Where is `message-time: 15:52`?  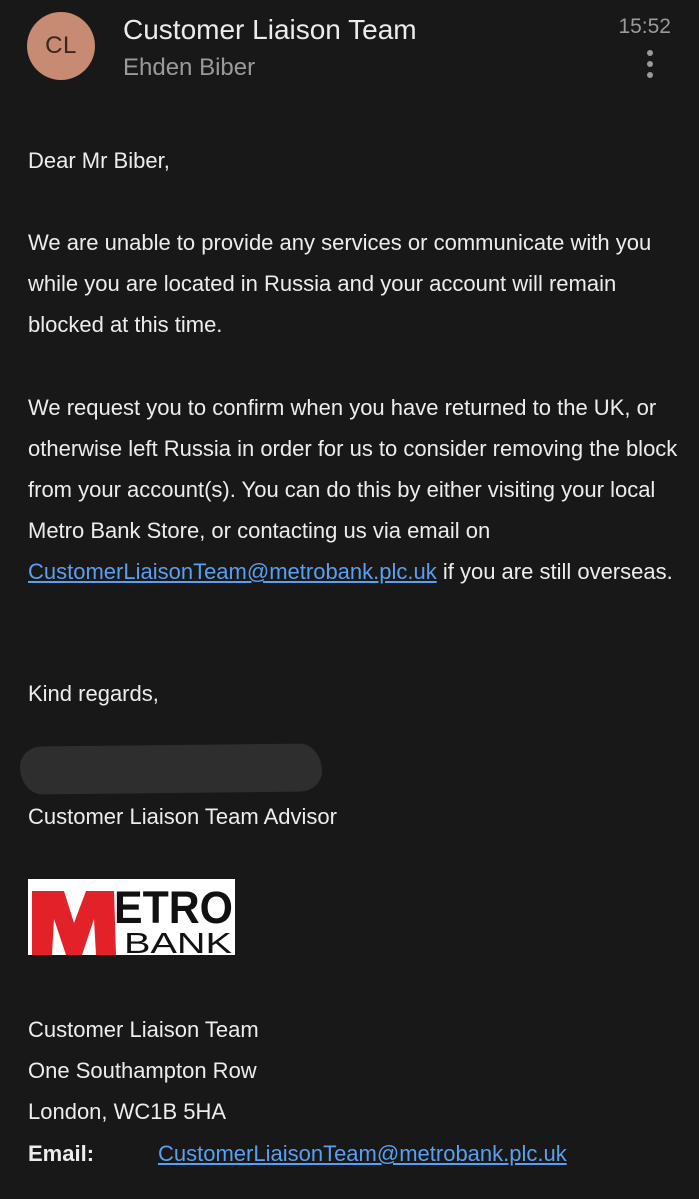 message-time: 15:52 is located at coordinates (644, 26).